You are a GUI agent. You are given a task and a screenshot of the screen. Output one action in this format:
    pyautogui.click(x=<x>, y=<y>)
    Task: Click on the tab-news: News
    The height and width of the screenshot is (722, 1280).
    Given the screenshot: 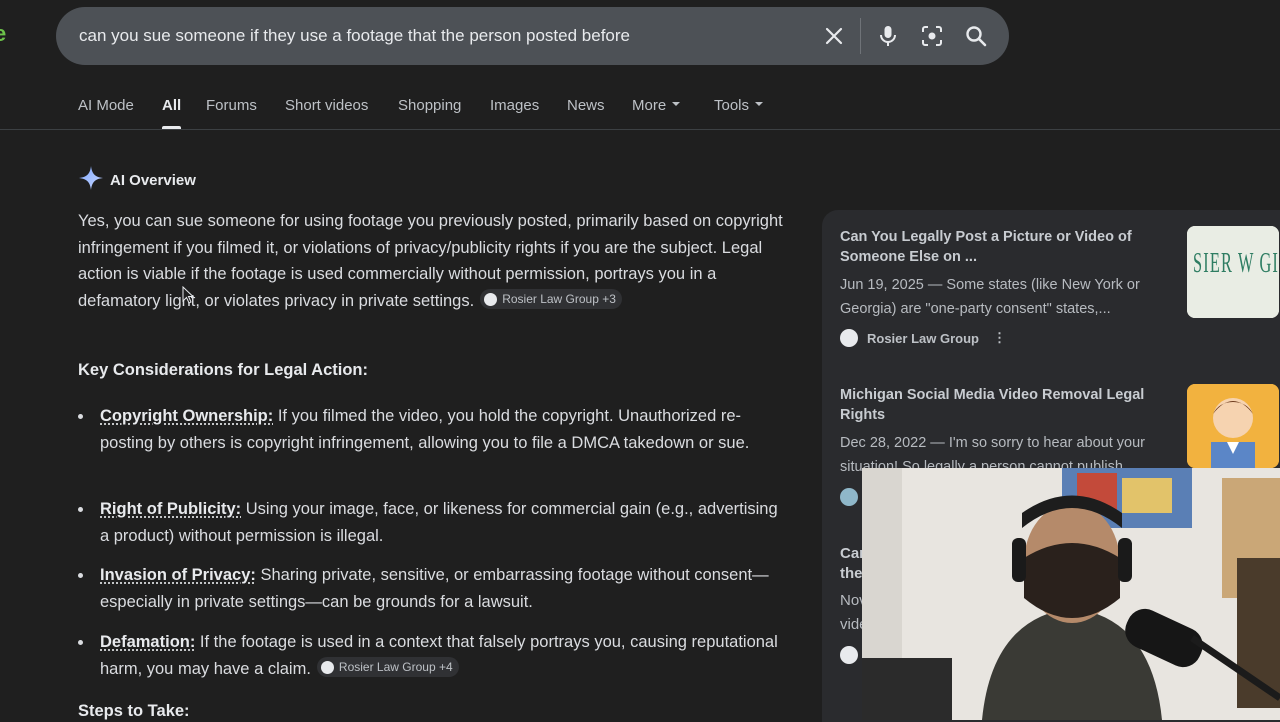 What is the action you would take?
    pyautogui.click(x=586, y=105)
    